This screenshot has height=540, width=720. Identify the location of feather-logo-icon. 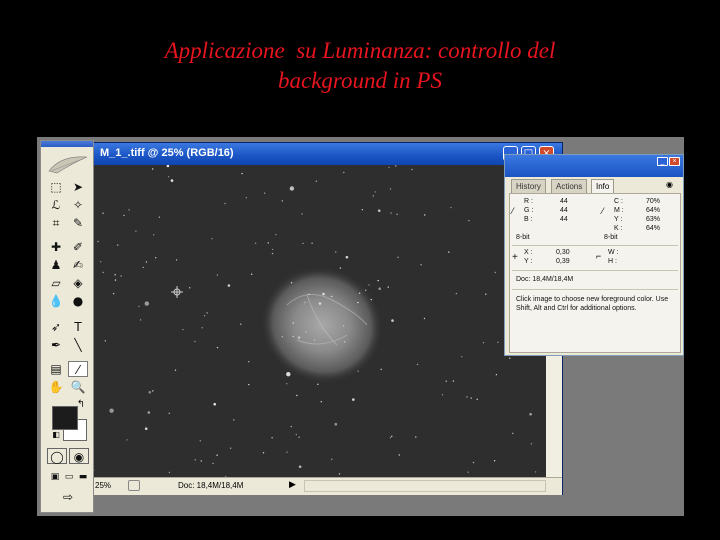
(68, 164).